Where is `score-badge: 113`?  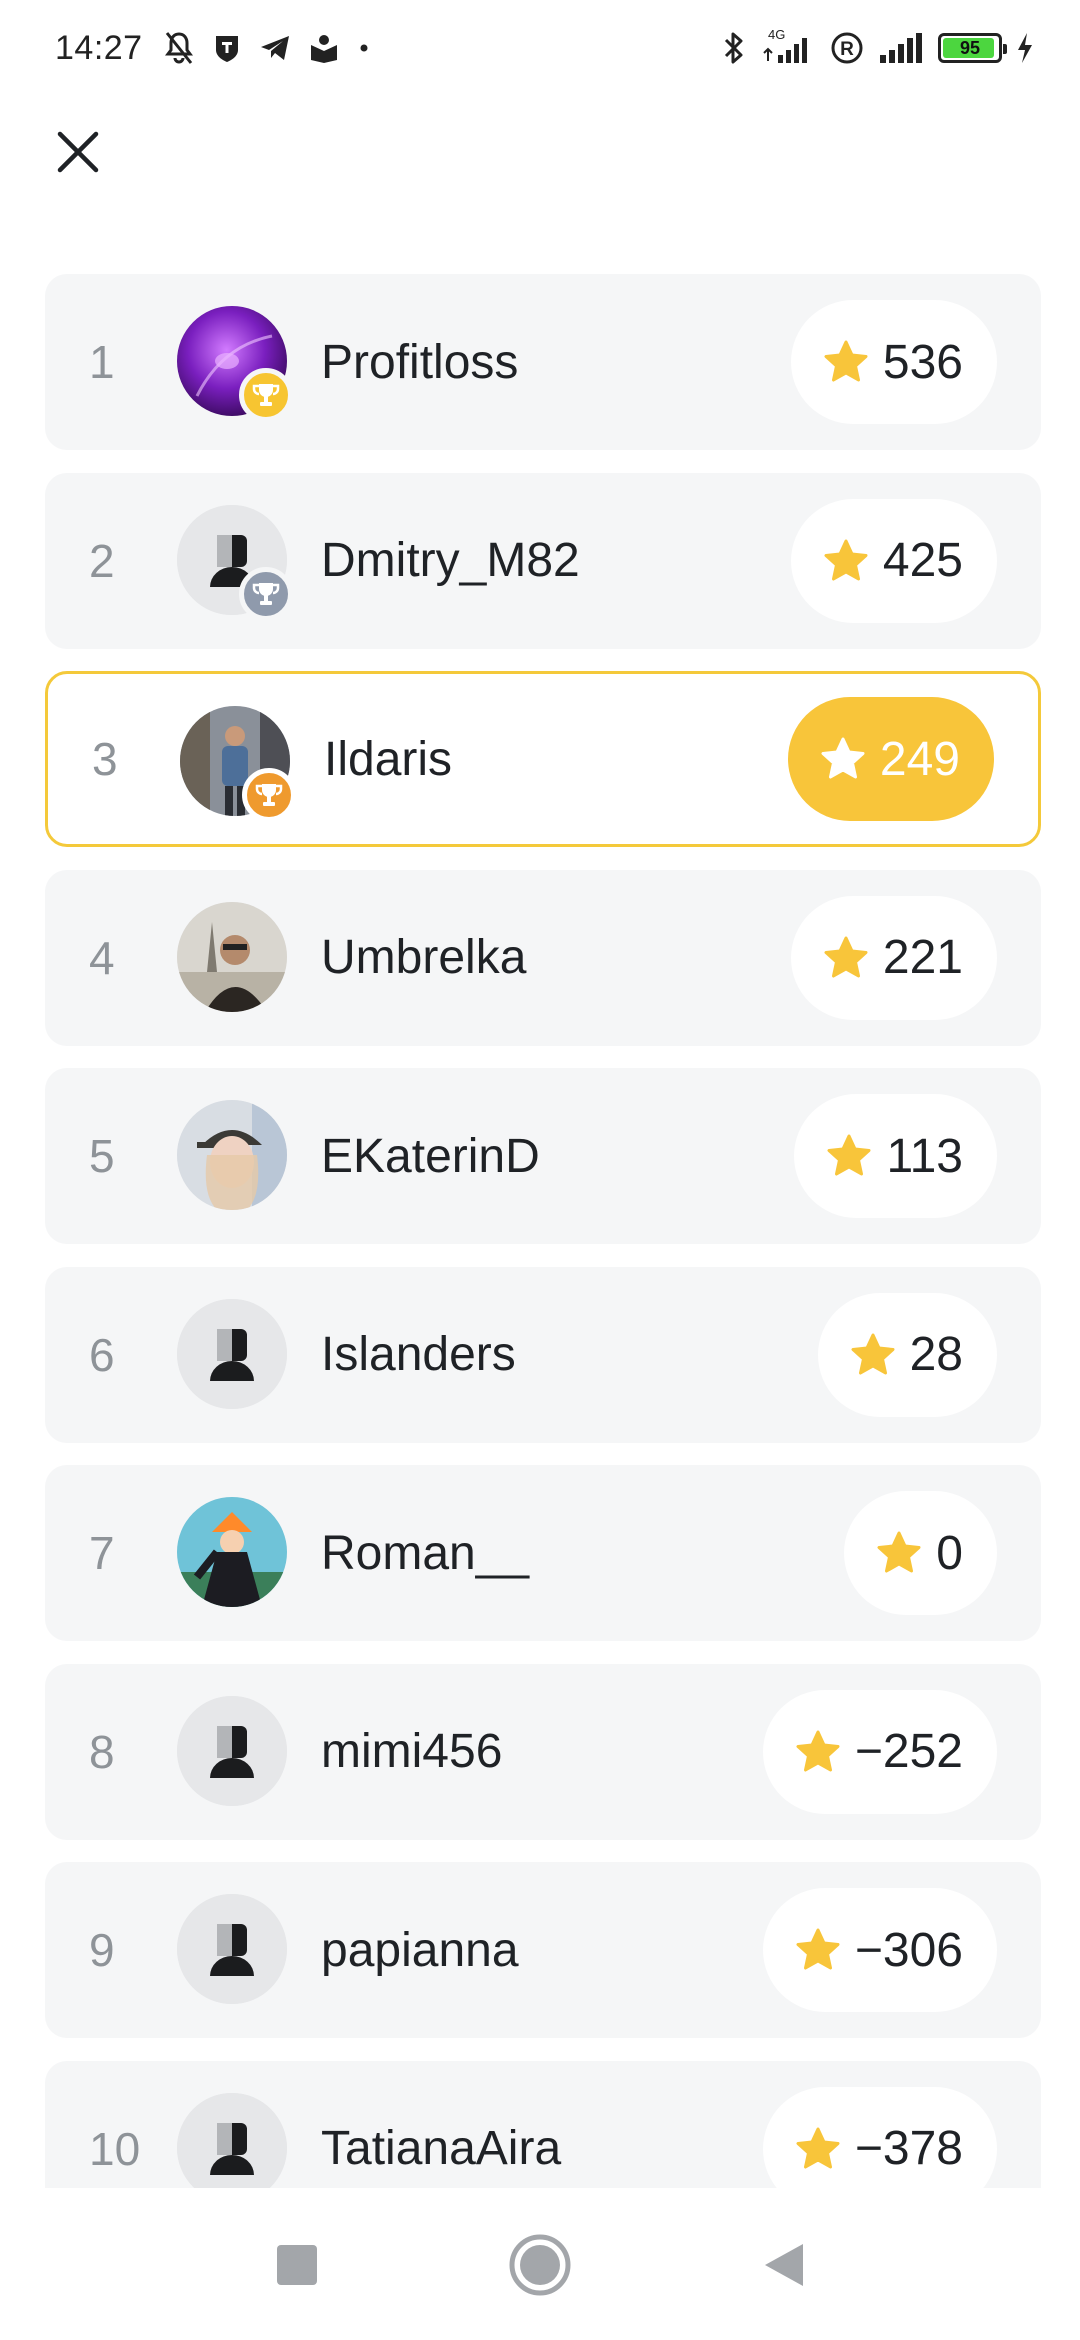 score-badge: 113 is located at coordinates (895, 1156).